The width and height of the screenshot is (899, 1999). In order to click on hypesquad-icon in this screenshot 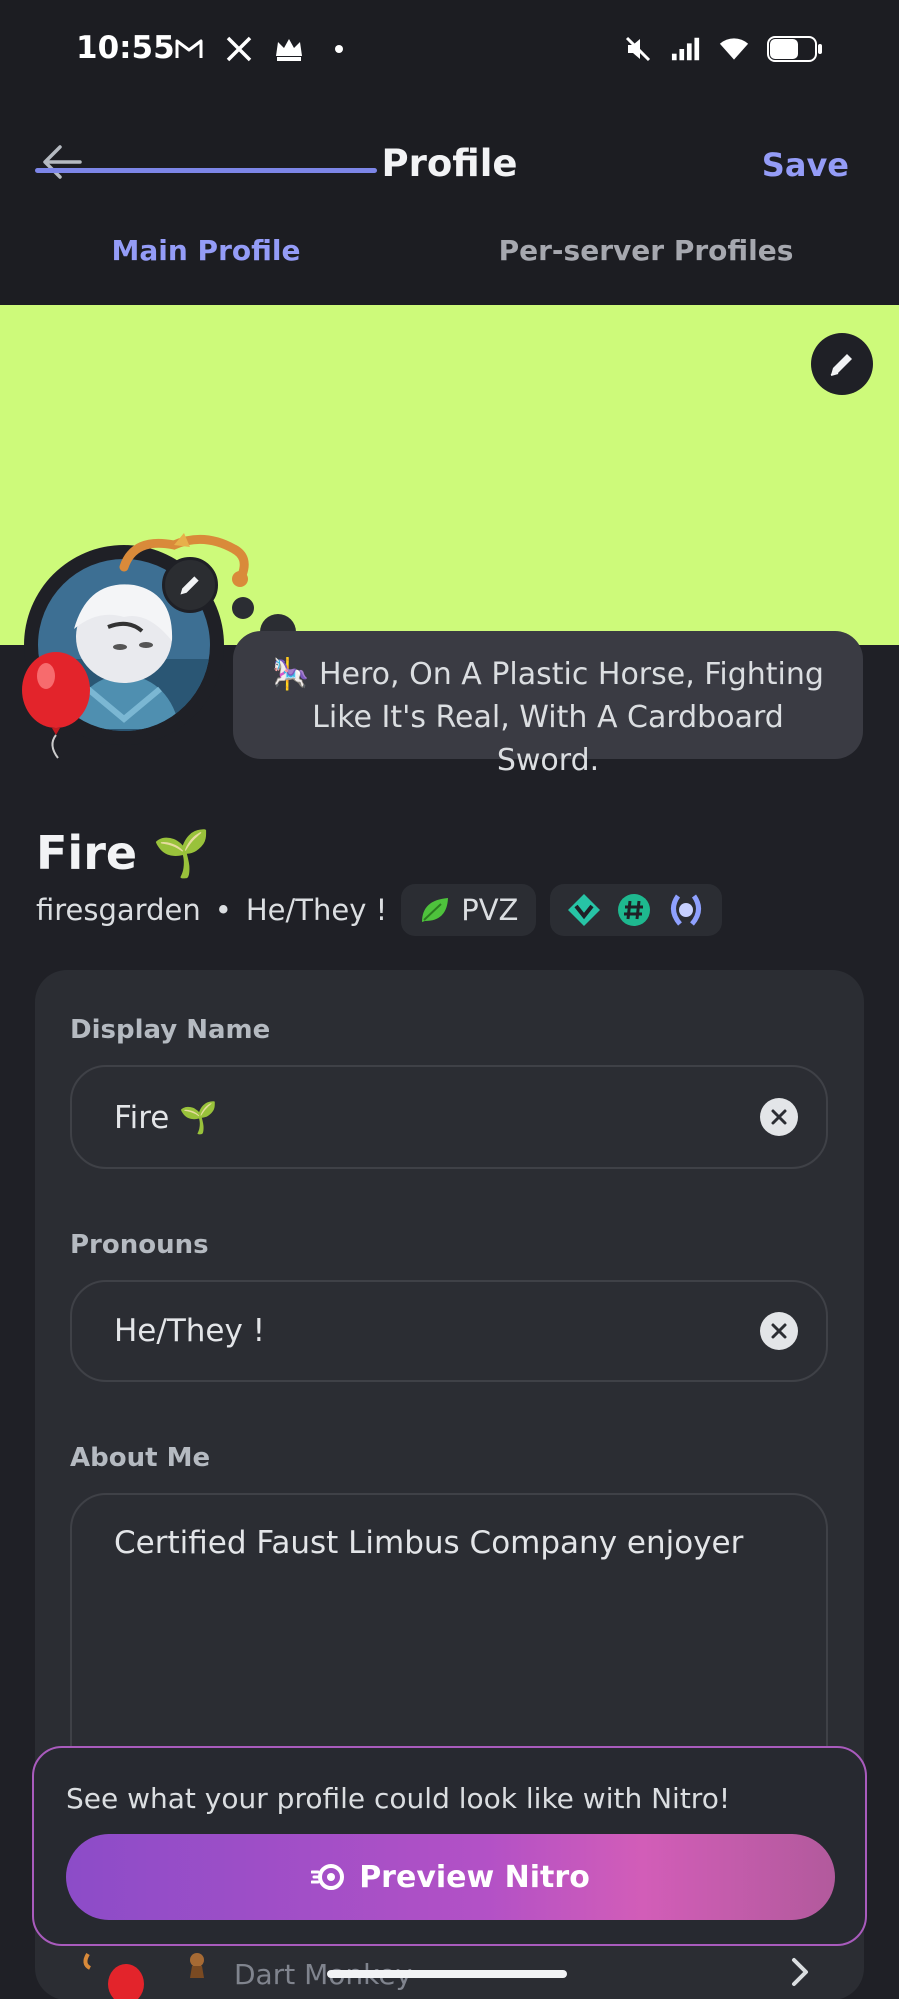, I will do `click(584, 910)`.